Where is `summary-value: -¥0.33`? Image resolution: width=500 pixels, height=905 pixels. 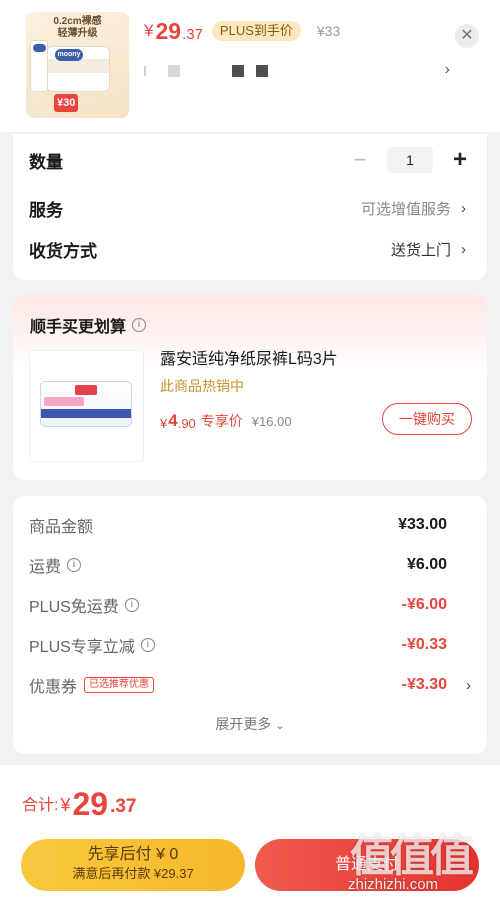
summary-value: -¥0.33 is located at coordinates (424, 644).